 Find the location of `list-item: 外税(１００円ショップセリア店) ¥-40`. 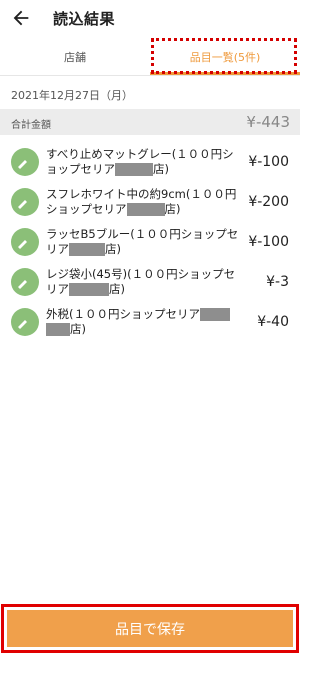

list-item: 外税(１００円ショップセリア店) ¥-40 is located at coordinates (150, 320).